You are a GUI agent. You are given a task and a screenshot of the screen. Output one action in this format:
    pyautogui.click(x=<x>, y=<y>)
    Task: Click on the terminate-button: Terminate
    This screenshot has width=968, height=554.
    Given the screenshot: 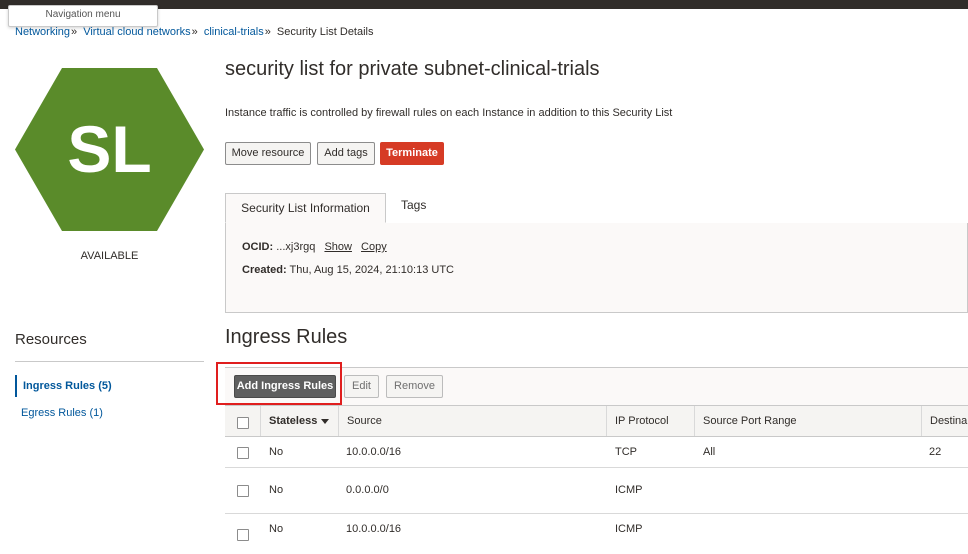 What is the action you would take?
    pyautogui.click(x=412, y=153)
    